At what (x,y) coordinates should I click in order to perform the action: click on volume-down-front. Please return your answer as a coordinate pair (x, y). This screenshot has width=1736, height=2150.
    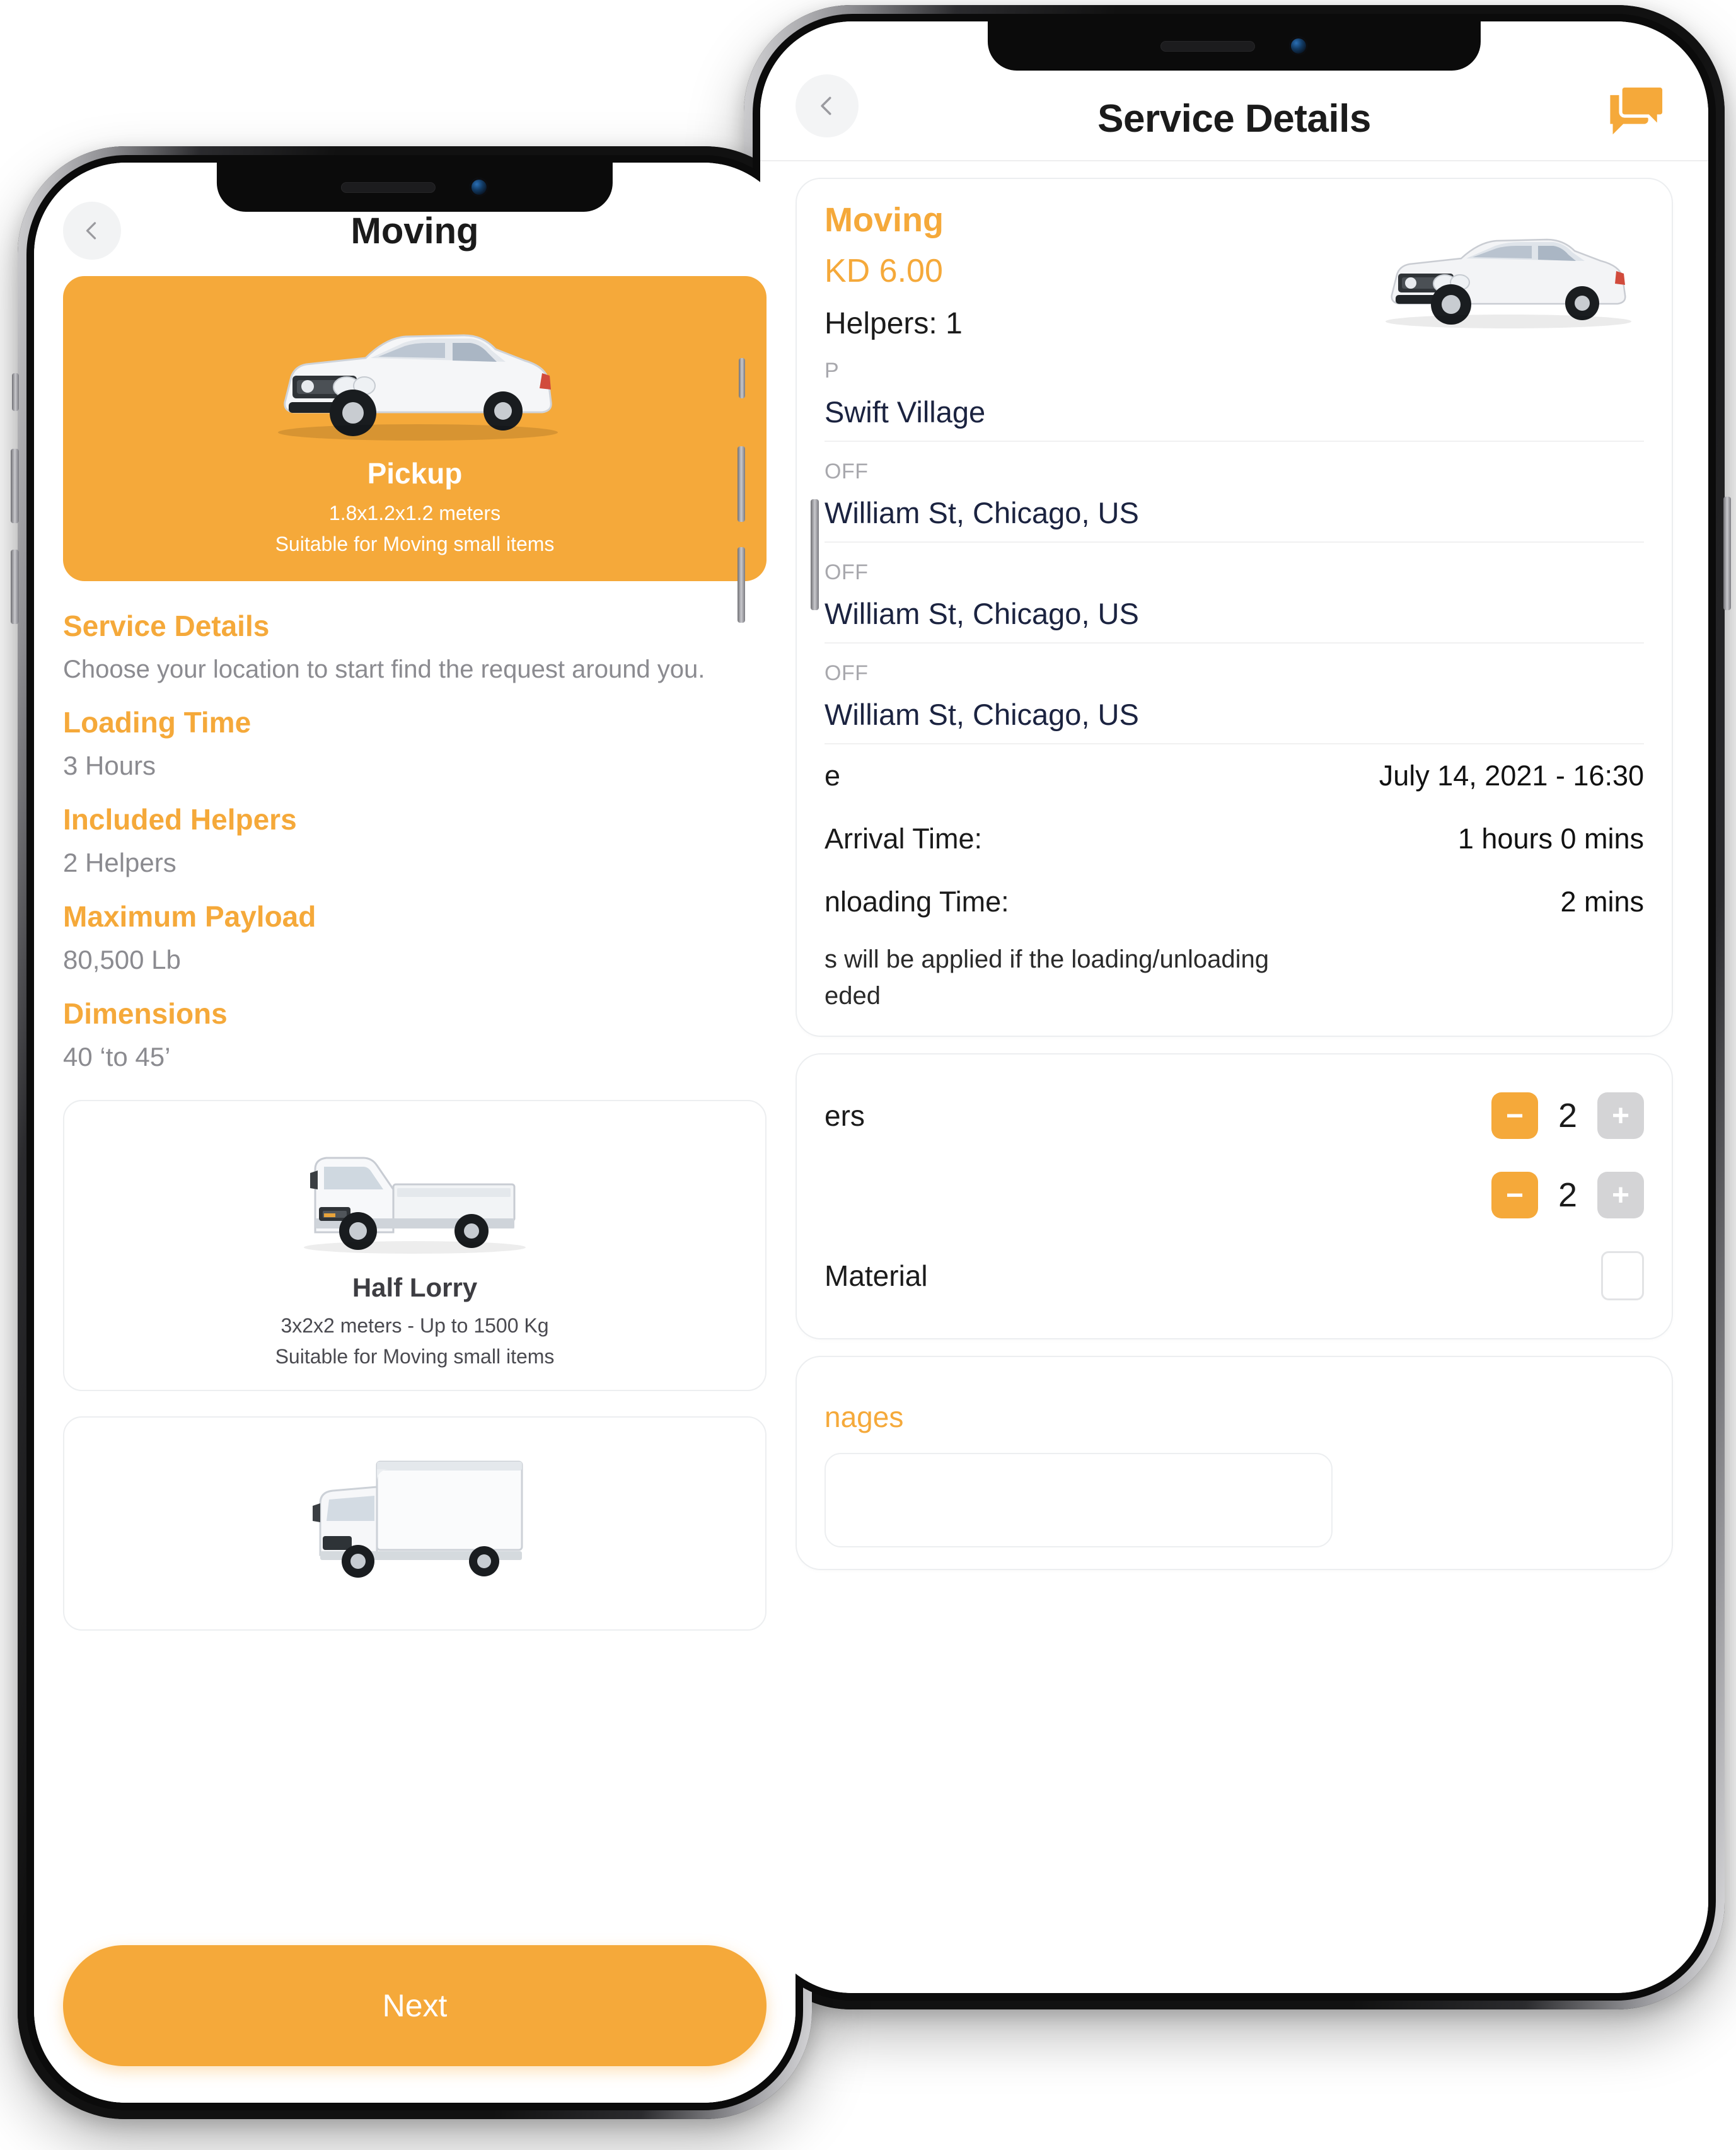
    Looking at the image, I should click on (15, 587).